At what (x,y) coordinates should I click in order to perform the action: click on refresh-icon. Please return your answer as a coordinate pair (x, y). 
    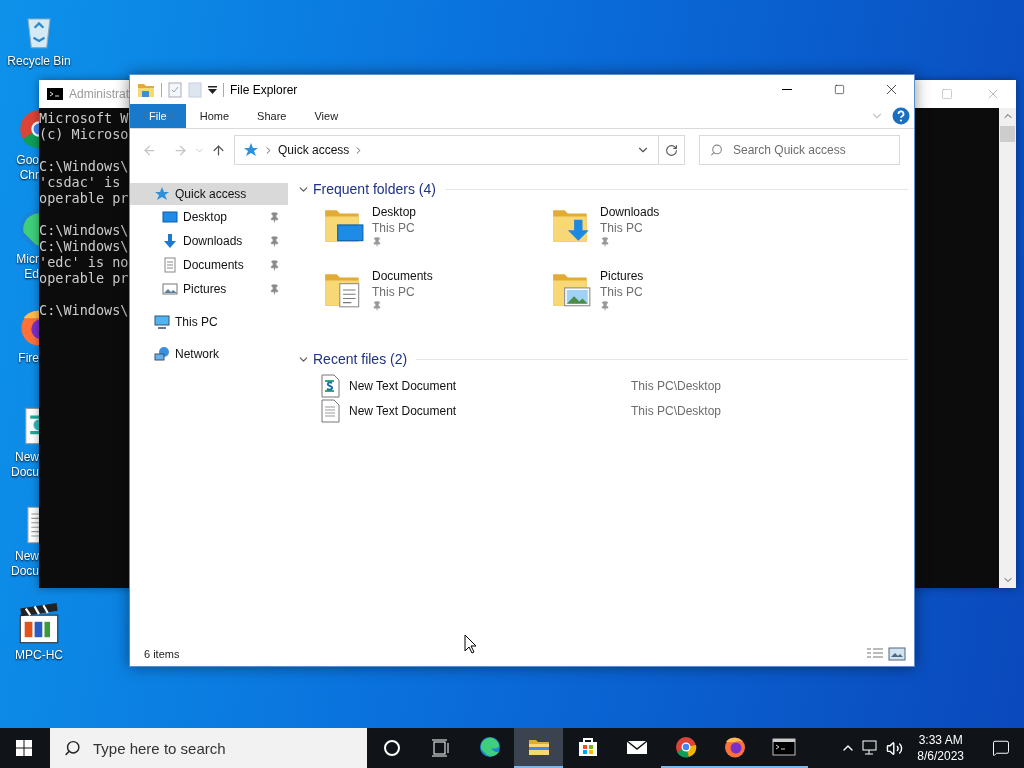
    Looking at the image, I should click on (671, 150).